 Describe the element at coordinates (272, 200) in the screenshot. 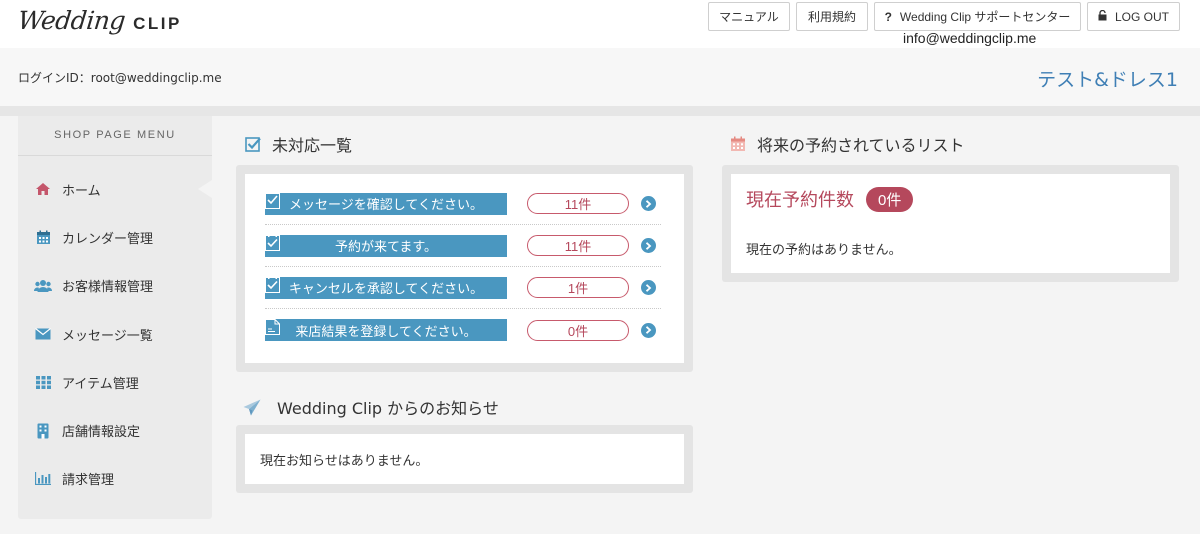

I see `checklist-icon` at that location.